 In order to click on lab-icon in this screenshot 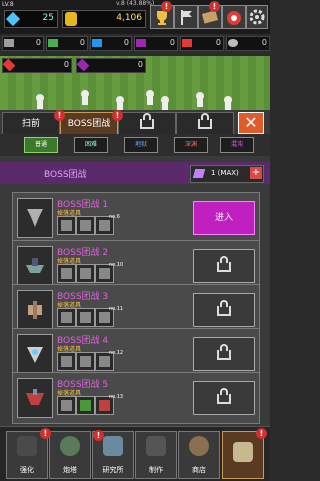, I will do `click(113, 446)`.